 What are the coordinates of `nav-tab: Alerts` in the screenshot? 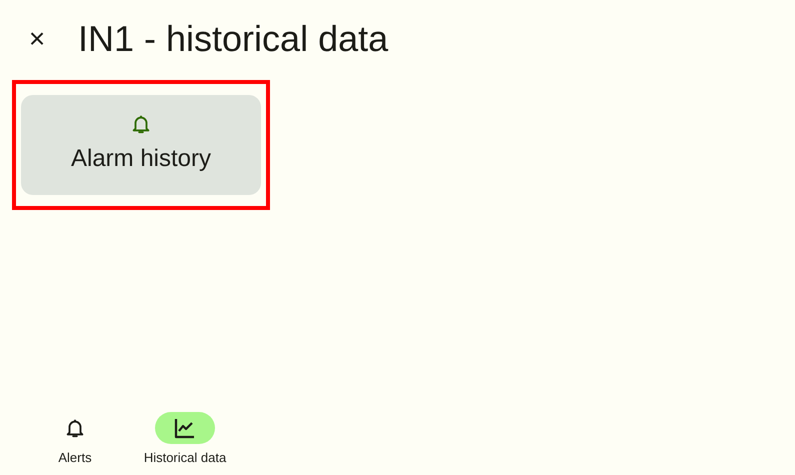 It's located at (75, 439).